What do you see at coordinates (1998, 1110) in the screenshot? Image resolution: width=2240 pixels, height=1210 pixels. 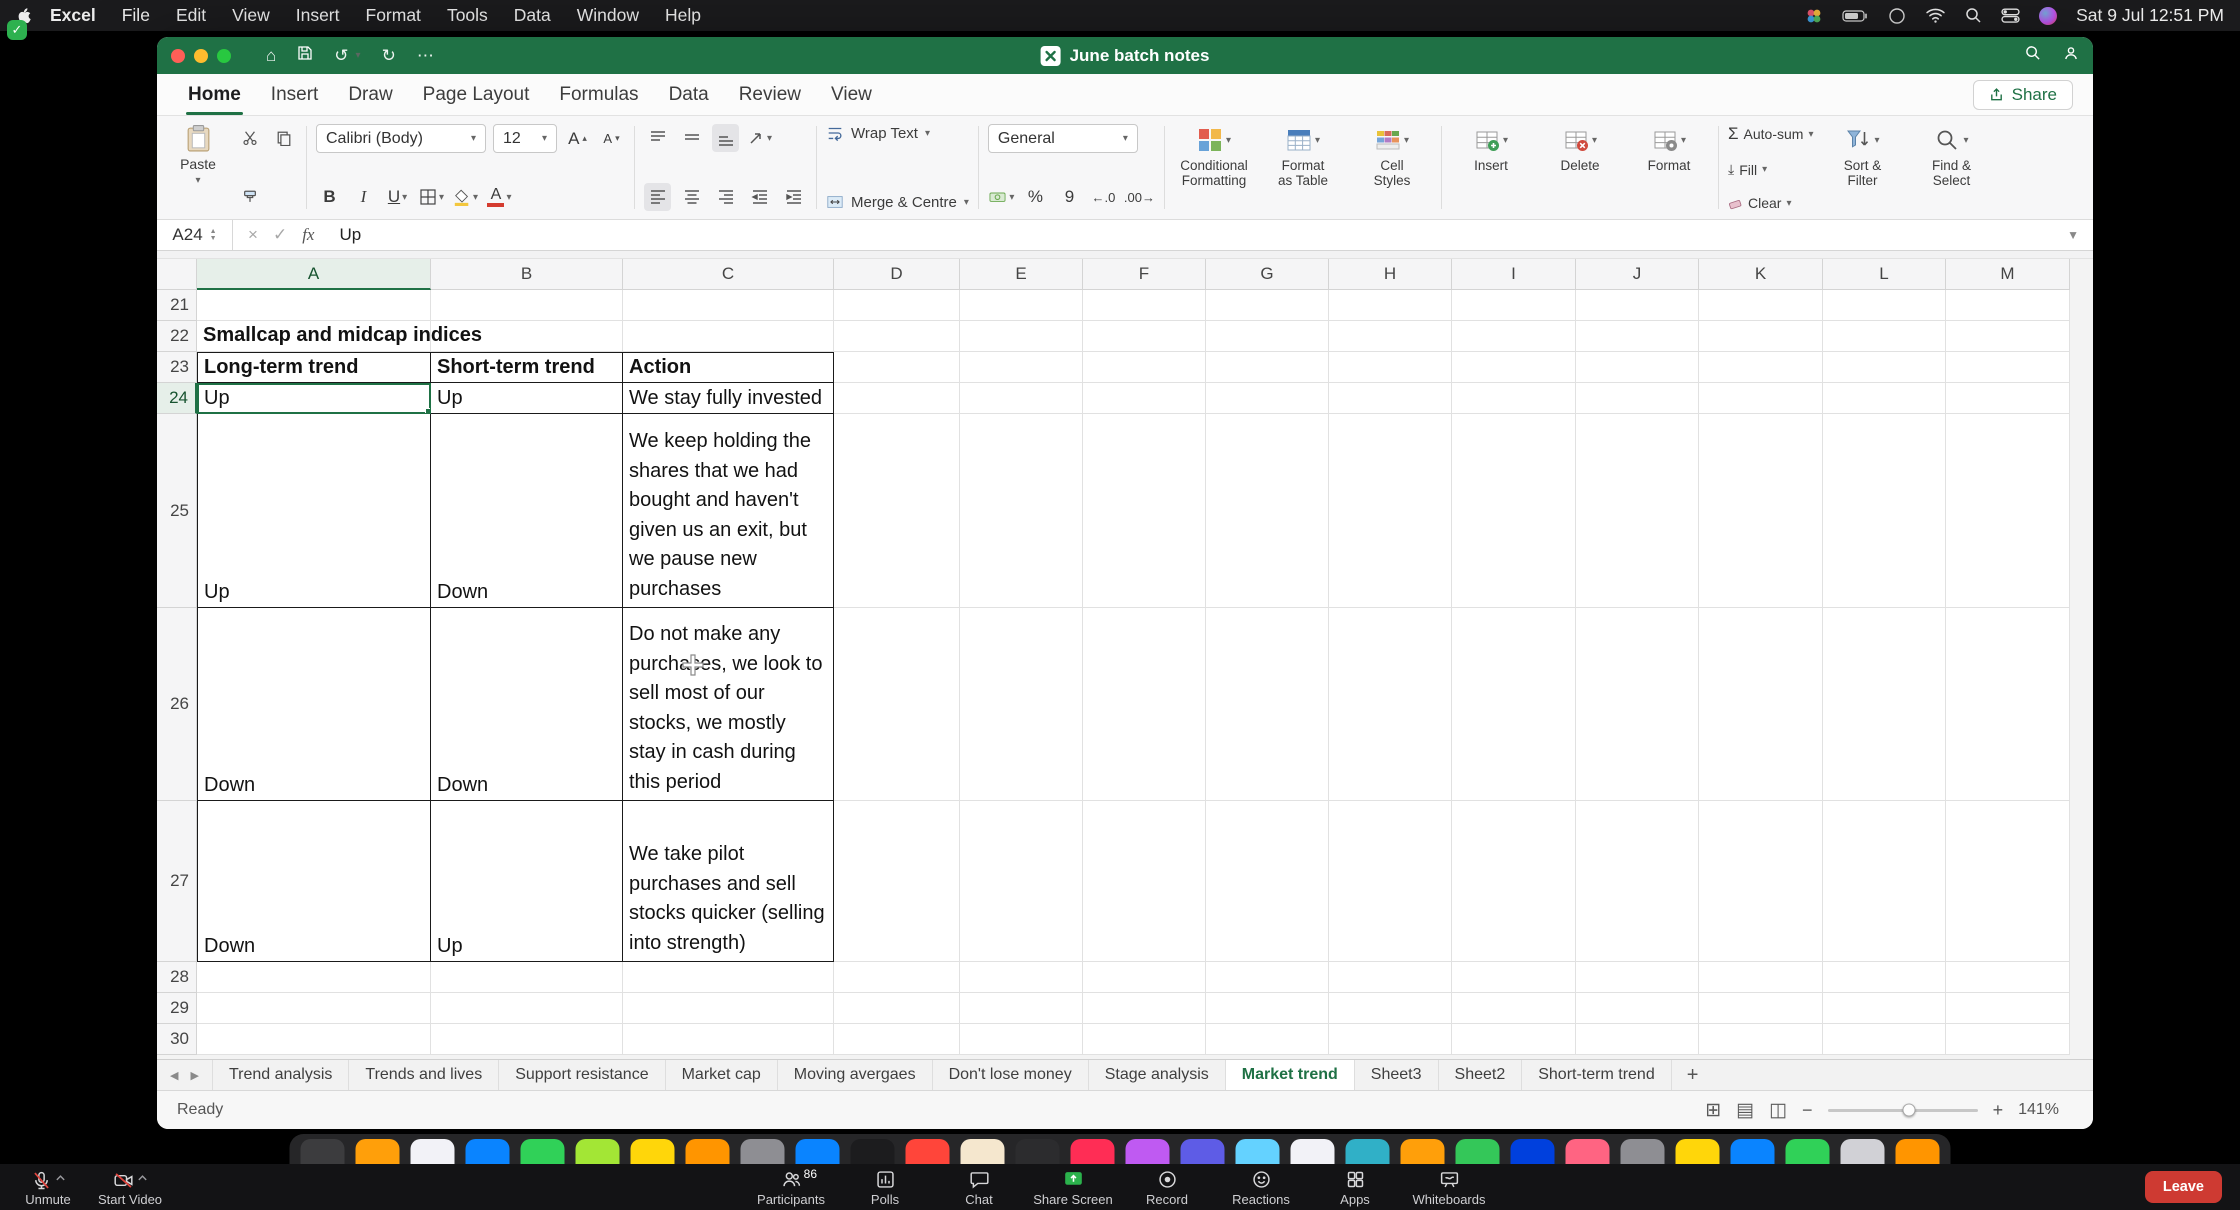 I see `zoom-in-icon: +` at bounding box center [1998, 1110].